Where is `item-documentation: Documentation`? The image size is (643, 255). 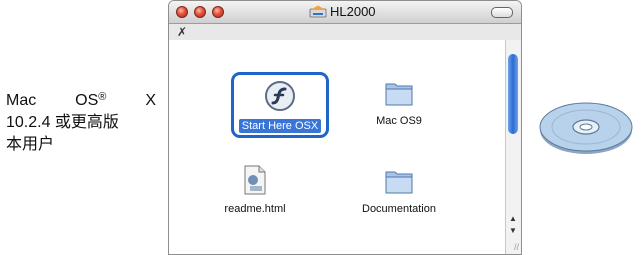
item-documentation: Documentation is located at coordinates (399, 190).